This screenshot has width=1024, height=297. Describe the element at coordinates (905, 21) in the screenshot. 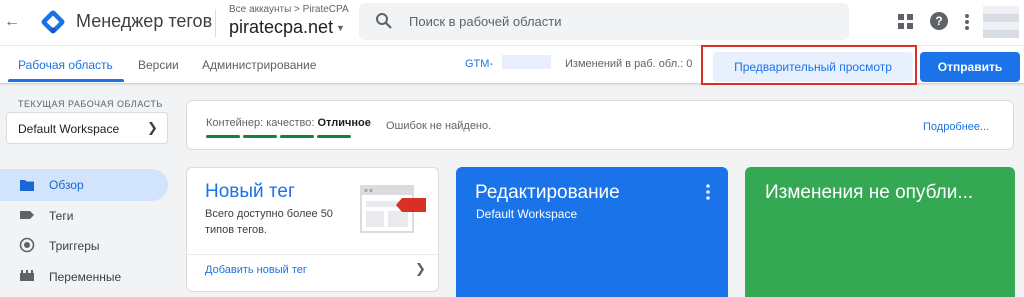

I see `apps-grid-icon` at that location.